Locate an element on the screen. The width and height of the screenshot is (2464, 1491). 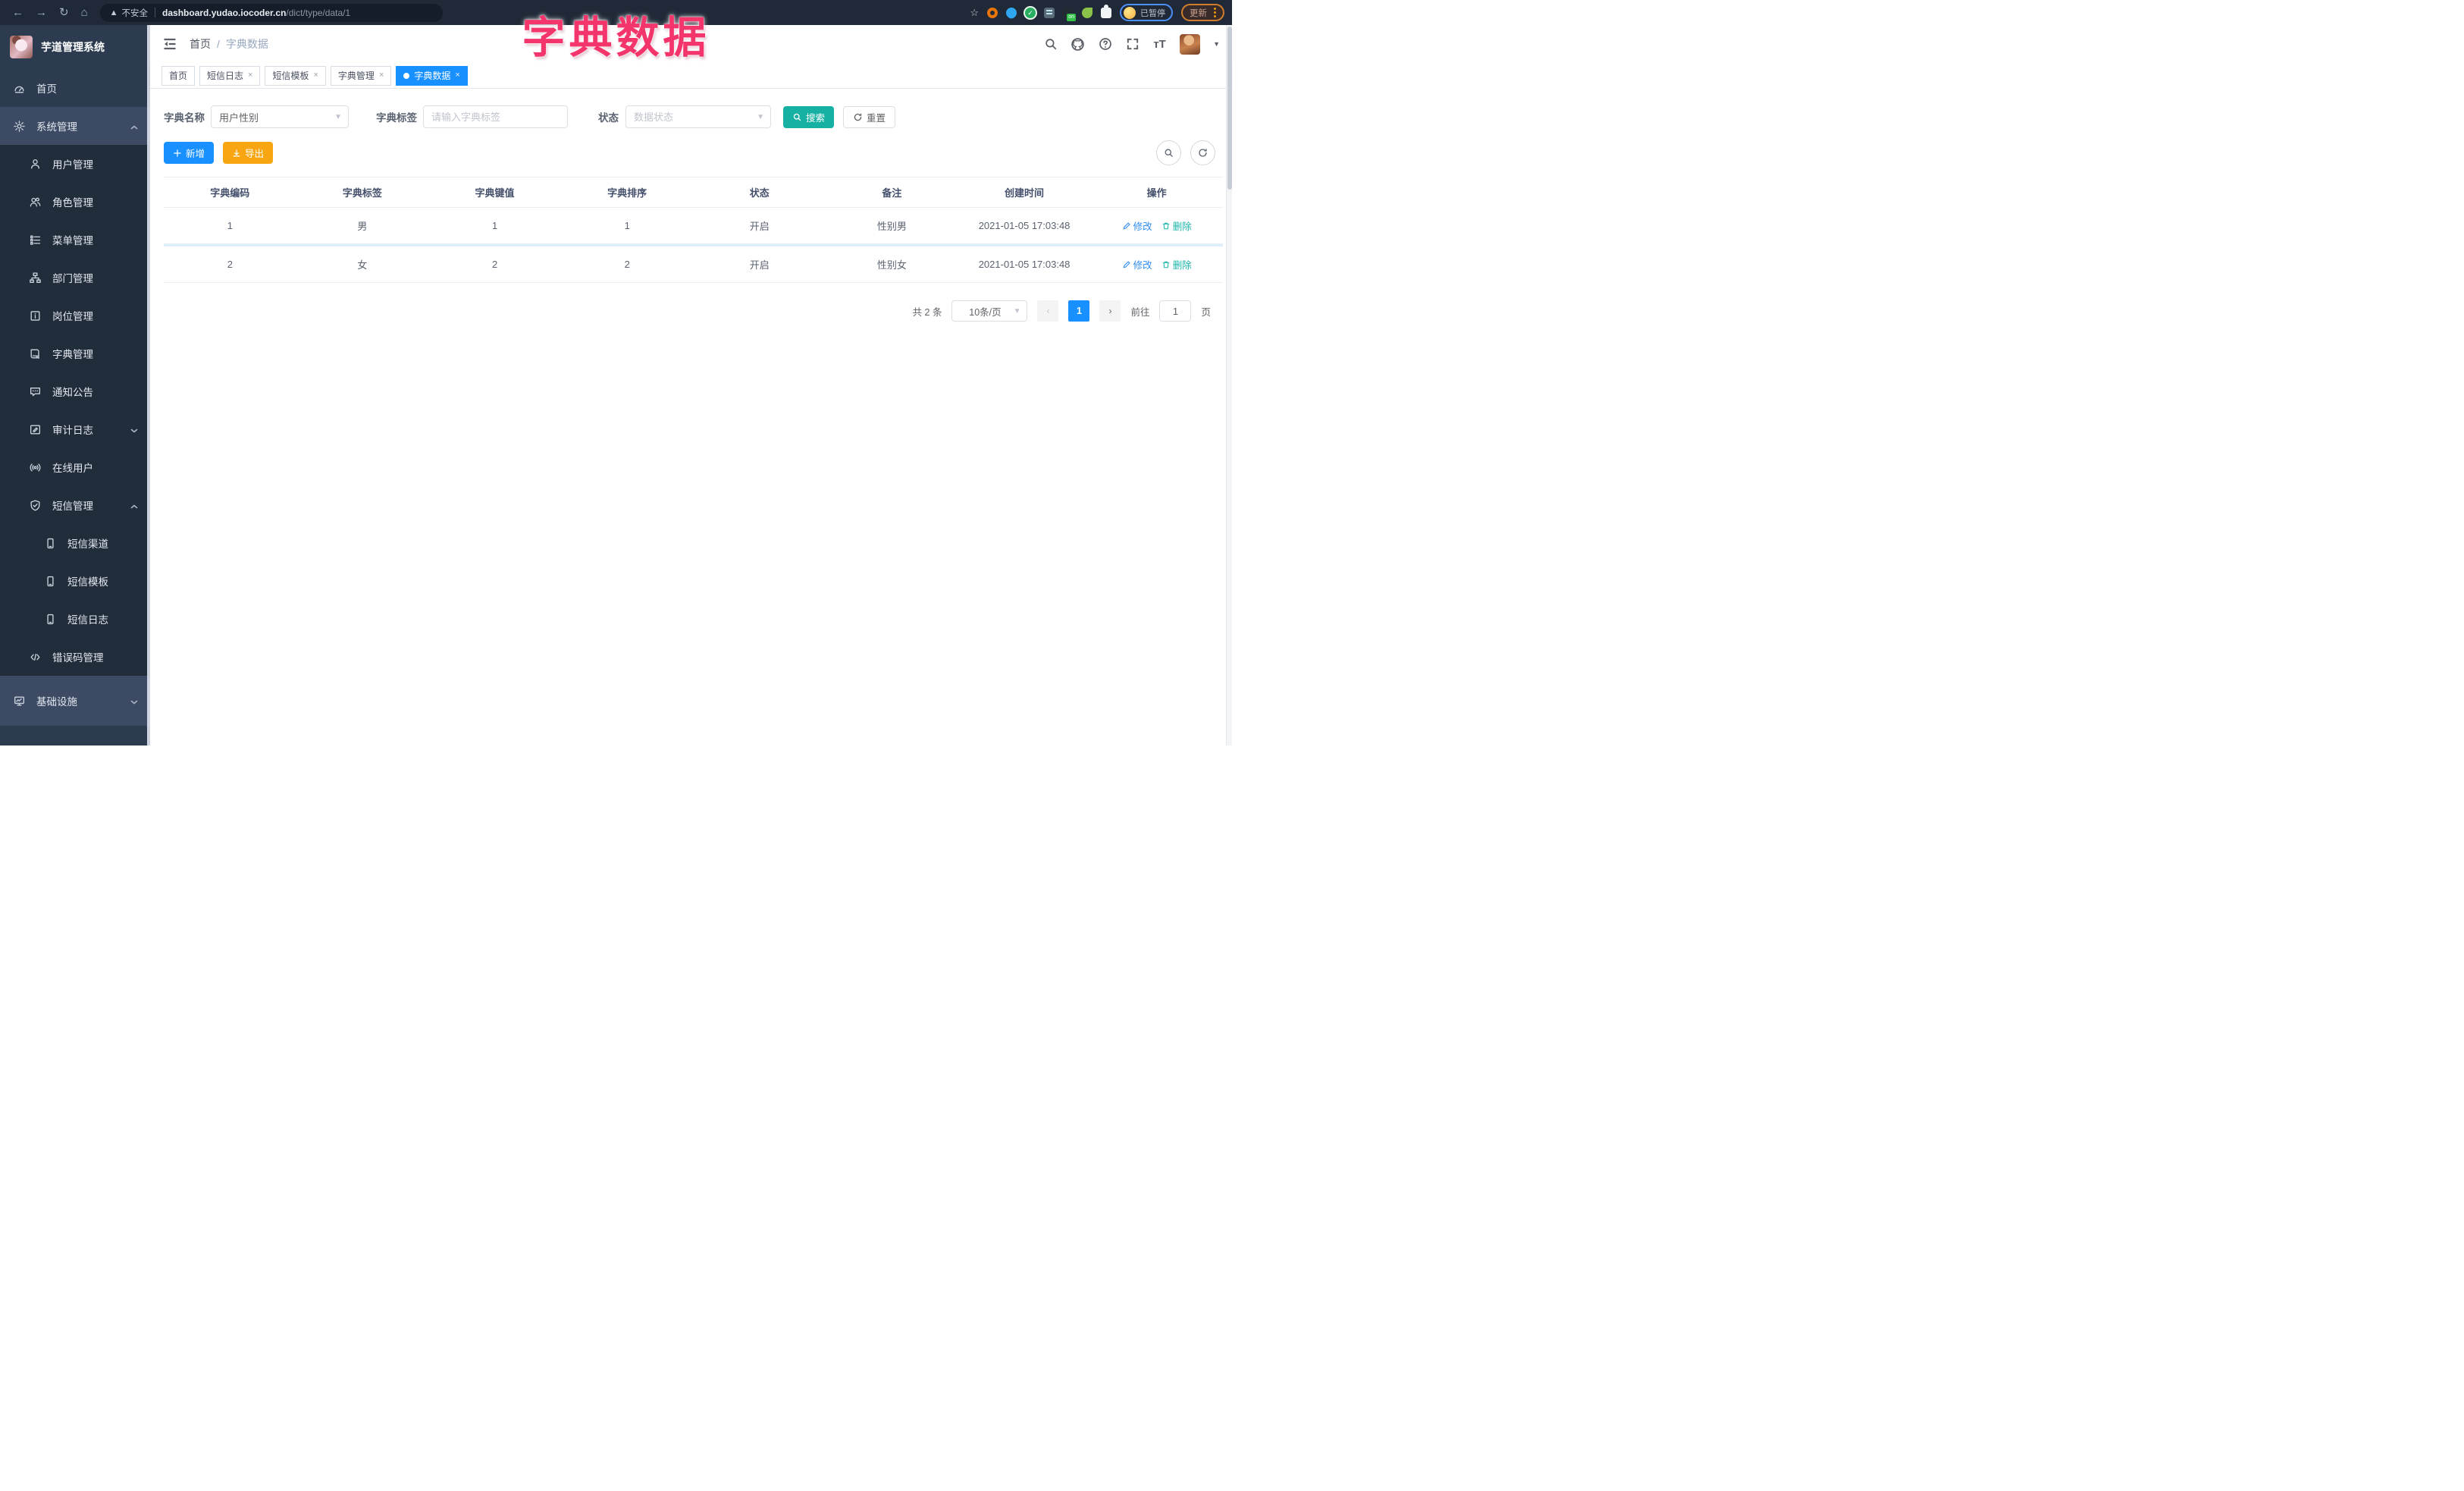
sidebar-item-系统管理: 系统管理 is located at coordinates (75, 126).